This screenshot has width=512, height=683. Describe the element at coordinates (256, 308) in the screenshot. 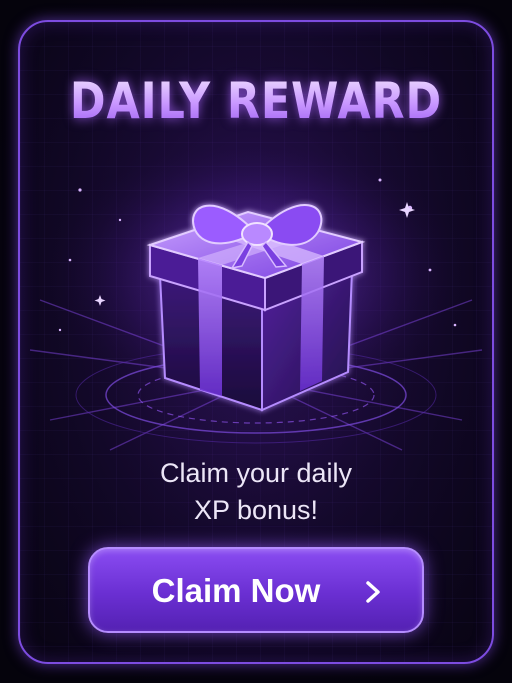

I see `gift-box-icon` at that location.